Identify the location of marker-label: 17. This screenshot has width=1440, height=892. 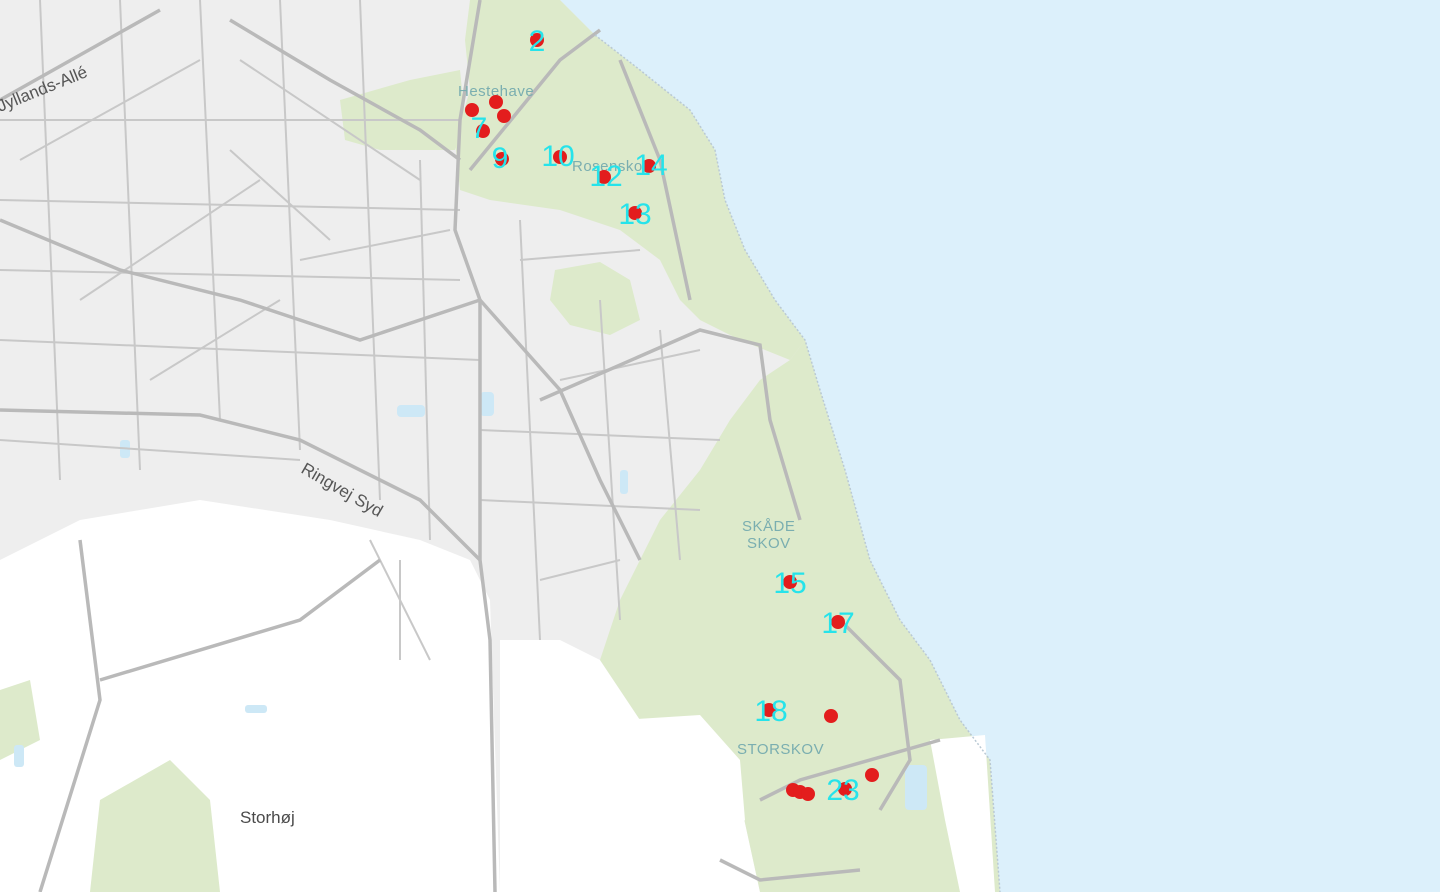
(837, 623).